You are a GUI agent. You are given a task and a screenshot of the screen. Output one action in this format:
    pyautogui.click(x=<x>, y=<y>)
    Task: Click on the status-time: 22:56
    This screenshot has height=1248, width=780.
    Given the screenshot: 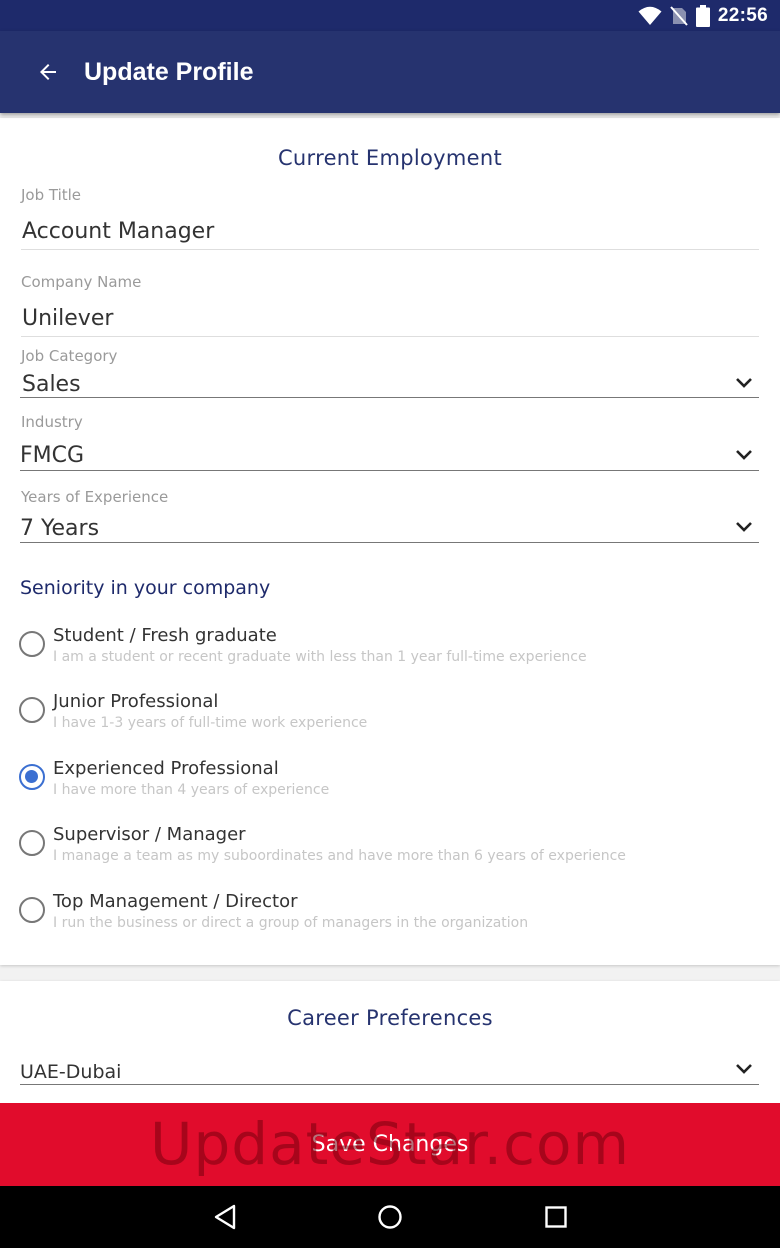 What is the action you would take?
    pyautogui.click(x=742, y=15)
    